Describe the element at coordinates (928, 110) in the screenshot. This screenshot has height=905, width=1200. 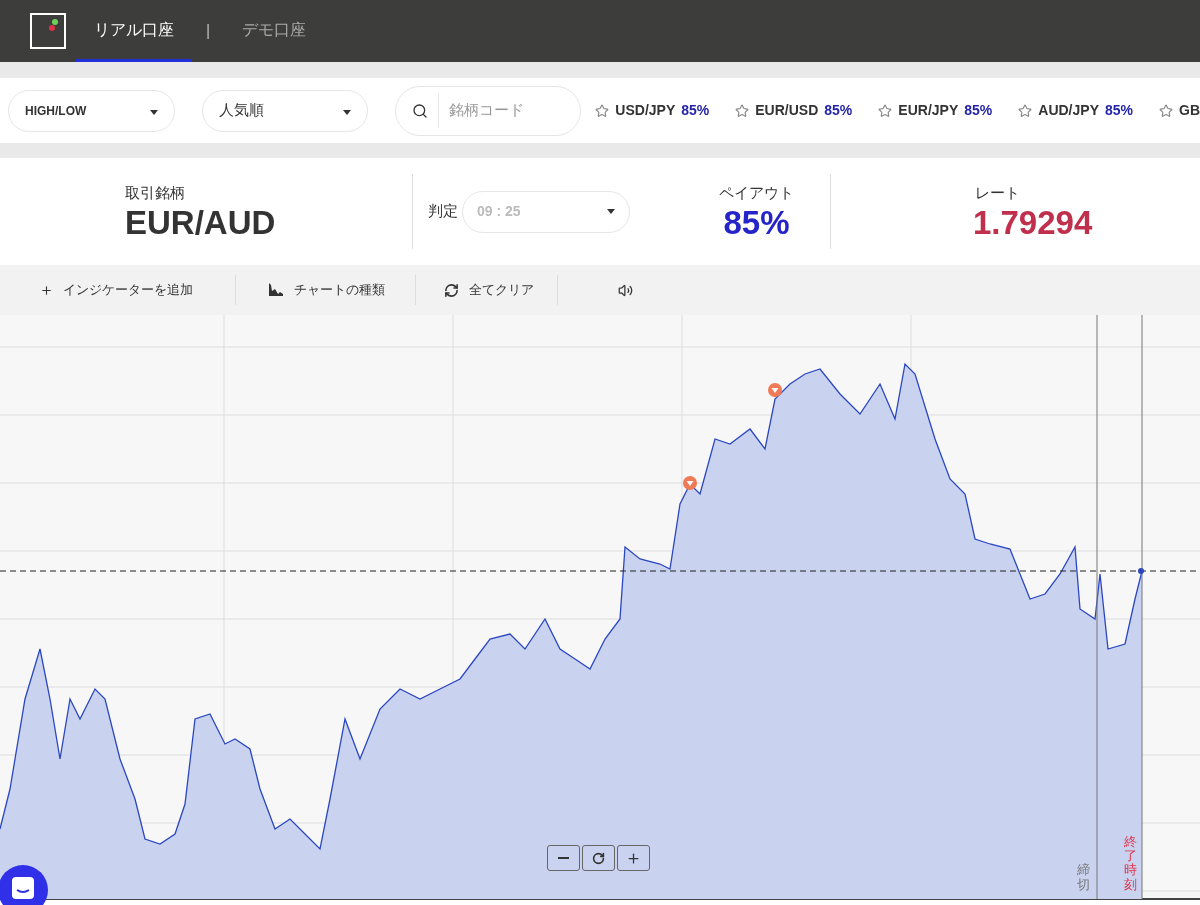
I see `currency-pair: EUR/JPY` at that location.